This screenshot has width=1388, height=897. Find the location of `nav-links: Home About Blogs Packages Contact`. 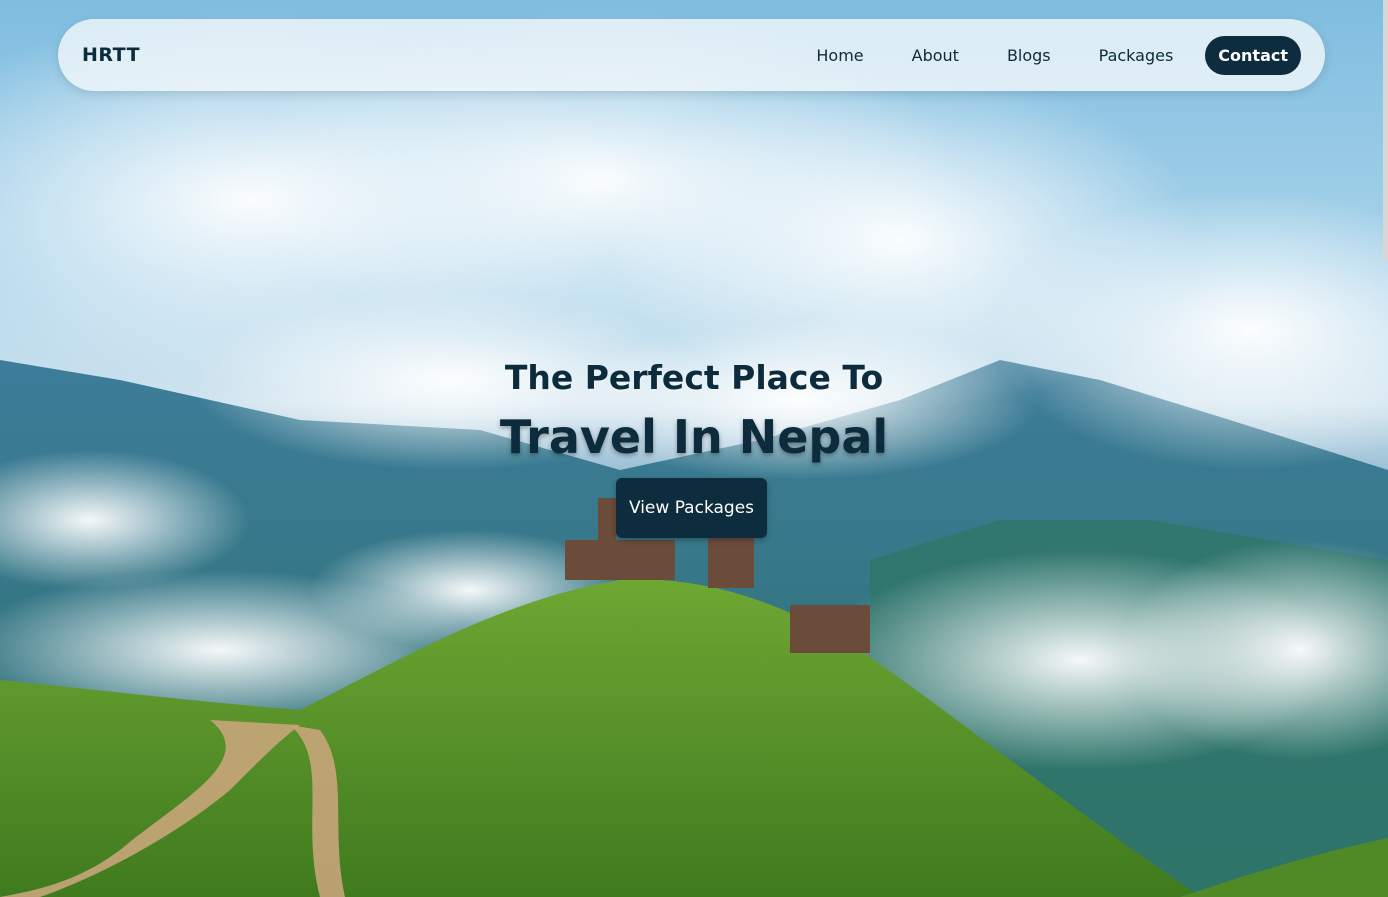

nav-links: Home About Blogs Packages Contact is located at coordinates (1034, 55).